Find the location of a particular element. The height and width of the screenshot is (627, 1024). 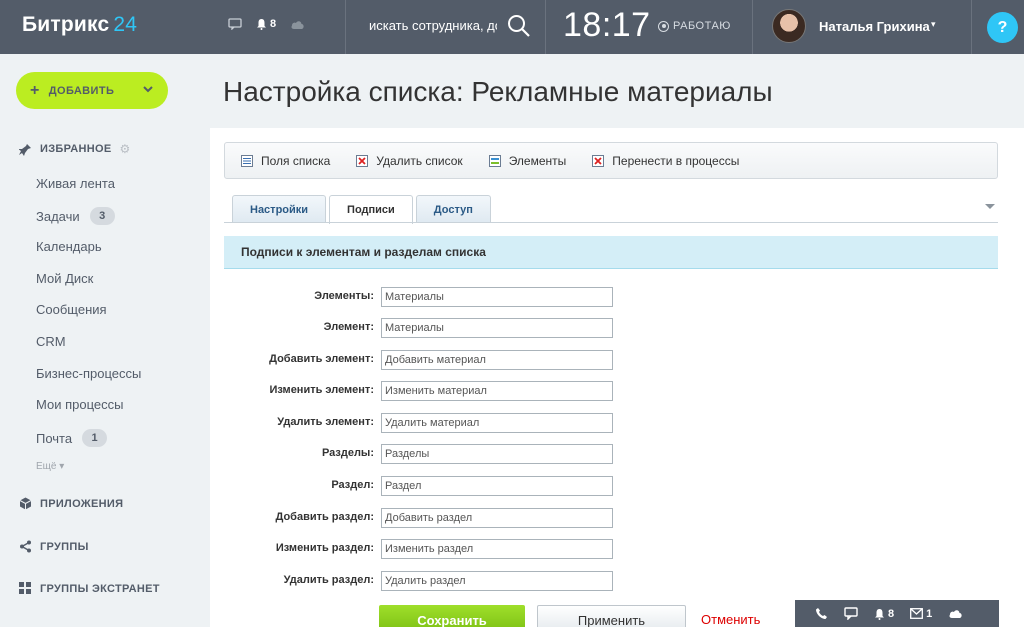

sidebar-more-link: Ещё ▾ is located at coordinates (50, 466).